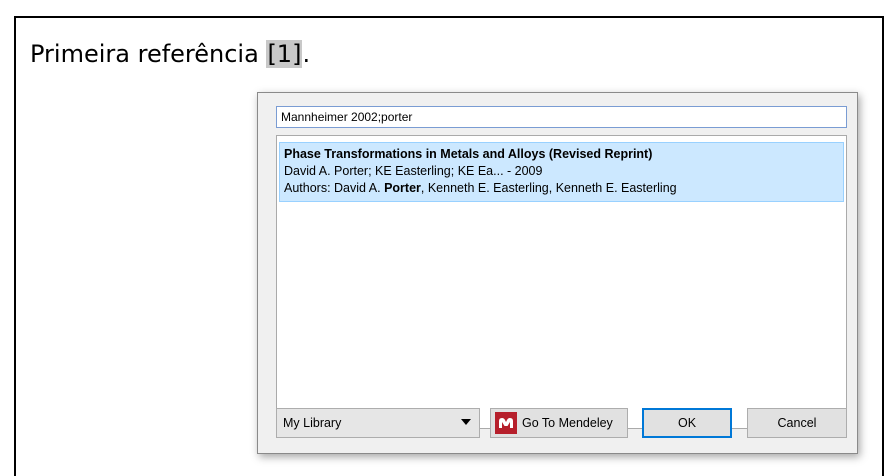  What do you see at coordinates (687, 423) in the screenshot?
I see `ok-button: OK` at bounding box center [687, 423].